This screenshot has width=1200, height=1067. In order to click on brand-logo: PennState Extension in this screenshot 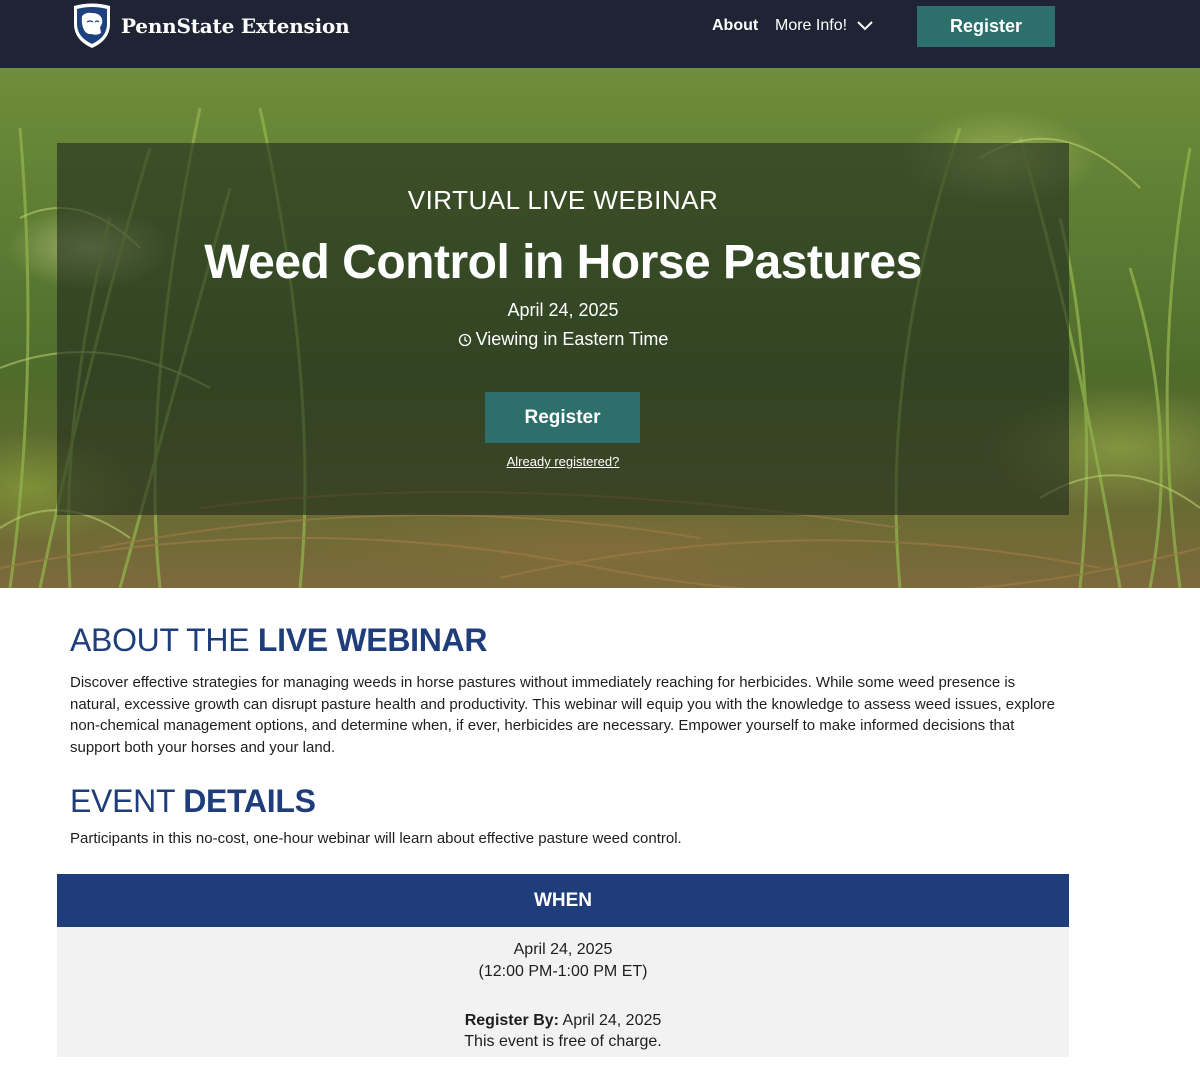, I will do `click(210, 26)`.